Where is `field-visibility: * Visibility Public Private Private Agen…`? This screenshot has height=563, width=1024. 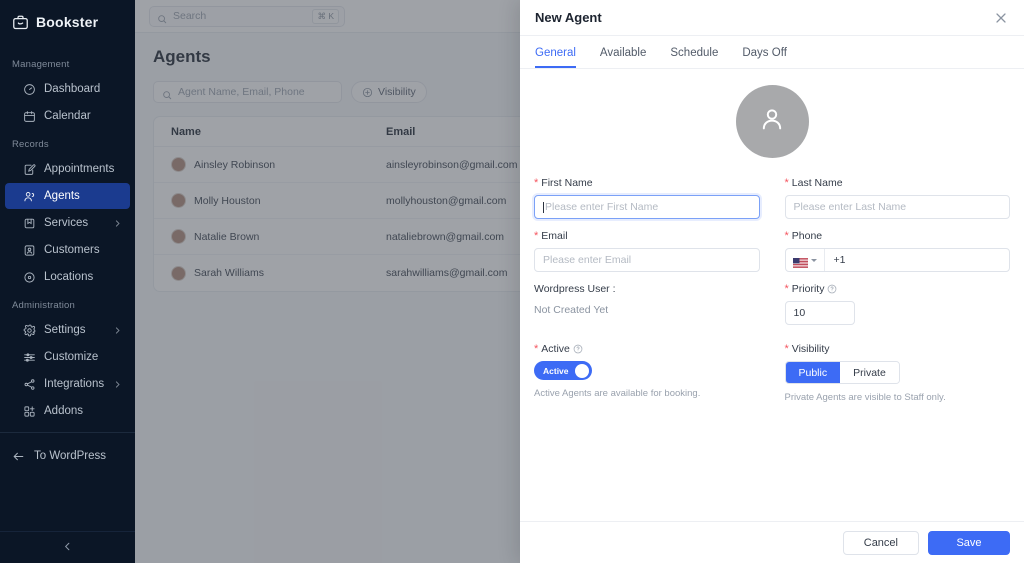
field-visibility: * Visibility Public Private Private Agen… is located at coordinates (897, 372).